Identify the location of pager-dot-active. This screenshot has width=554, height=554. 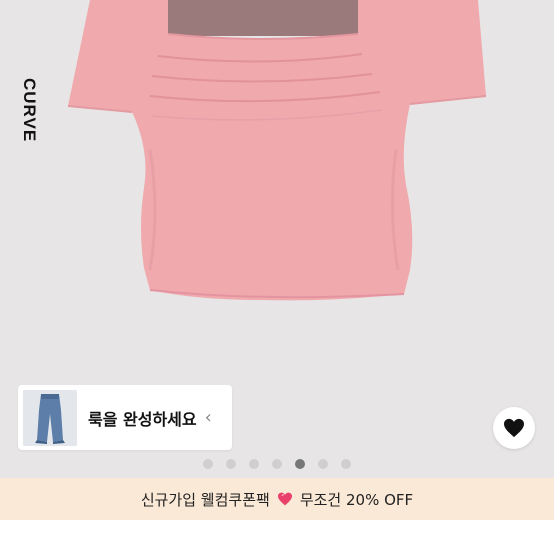
(300, 464).